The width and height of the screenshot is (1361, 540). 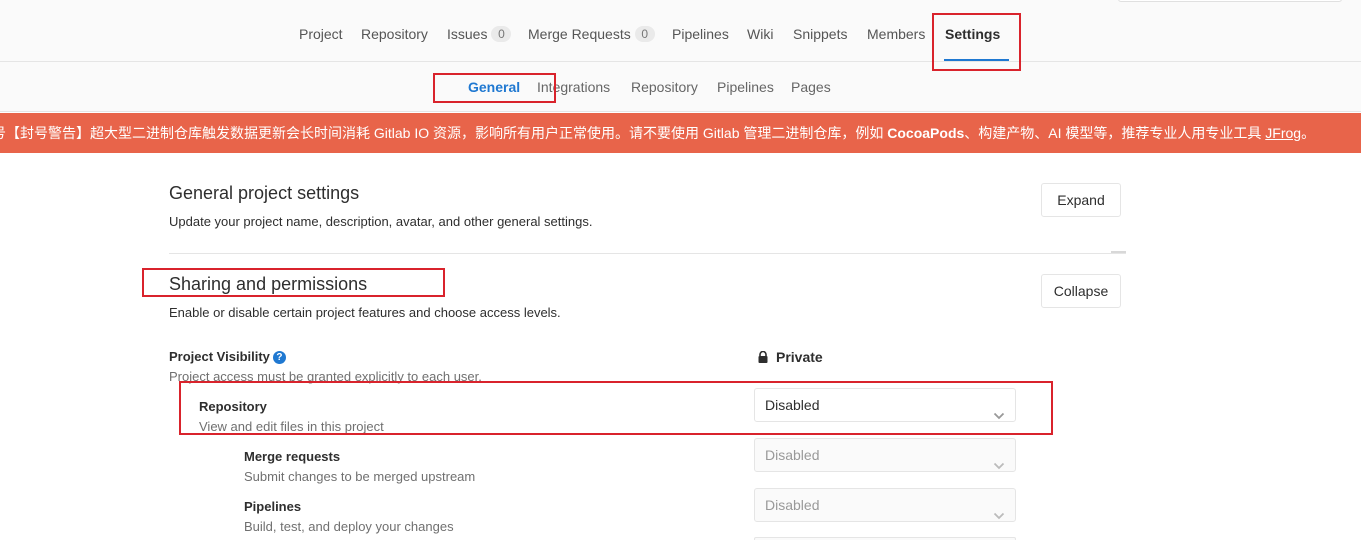 I want to click on tab-project: Project, so click(x=321, y=31).